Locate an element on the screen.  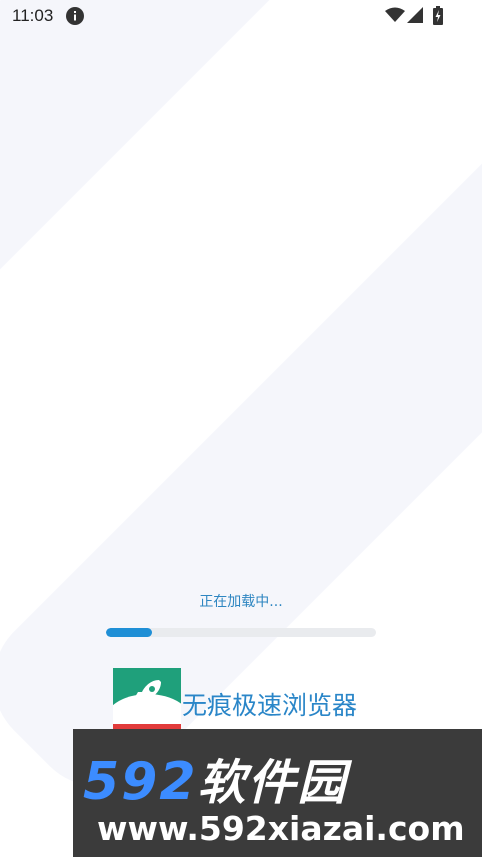
status-time: 11:03 is located at coordinates (33, 15).